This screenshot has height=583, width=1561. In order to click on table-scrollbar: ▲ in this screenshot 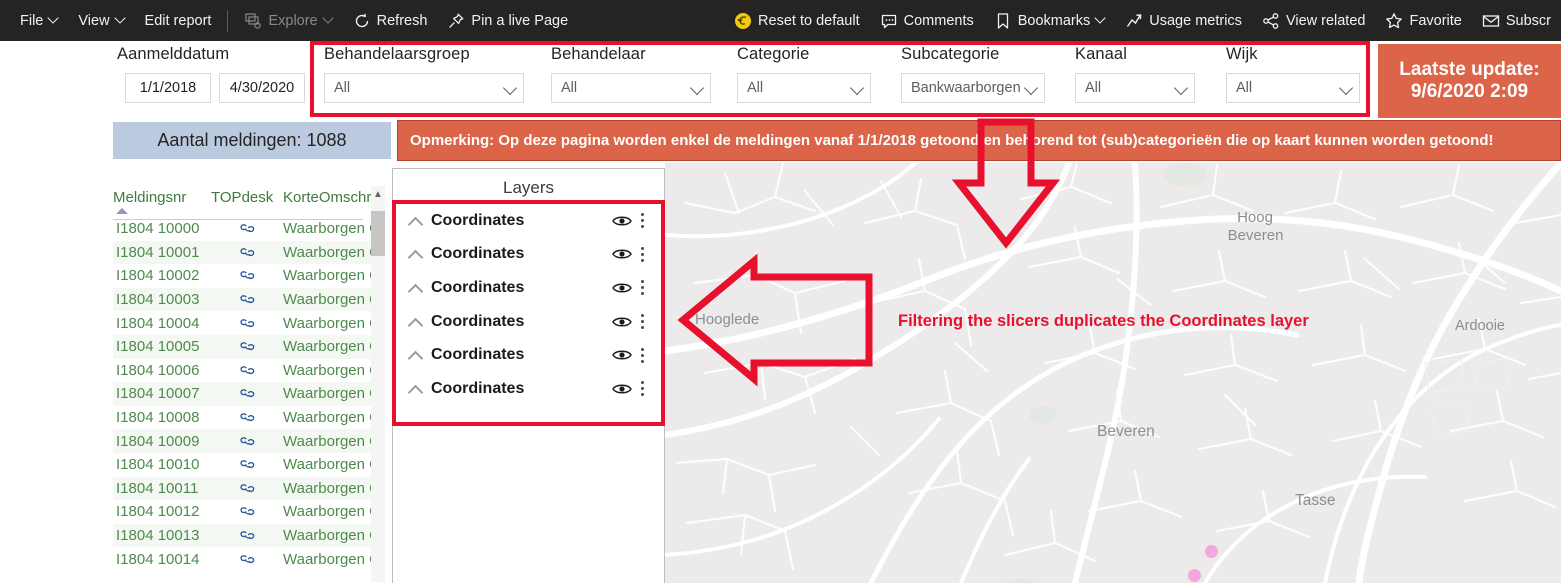, I will do `click(378, 384)`.